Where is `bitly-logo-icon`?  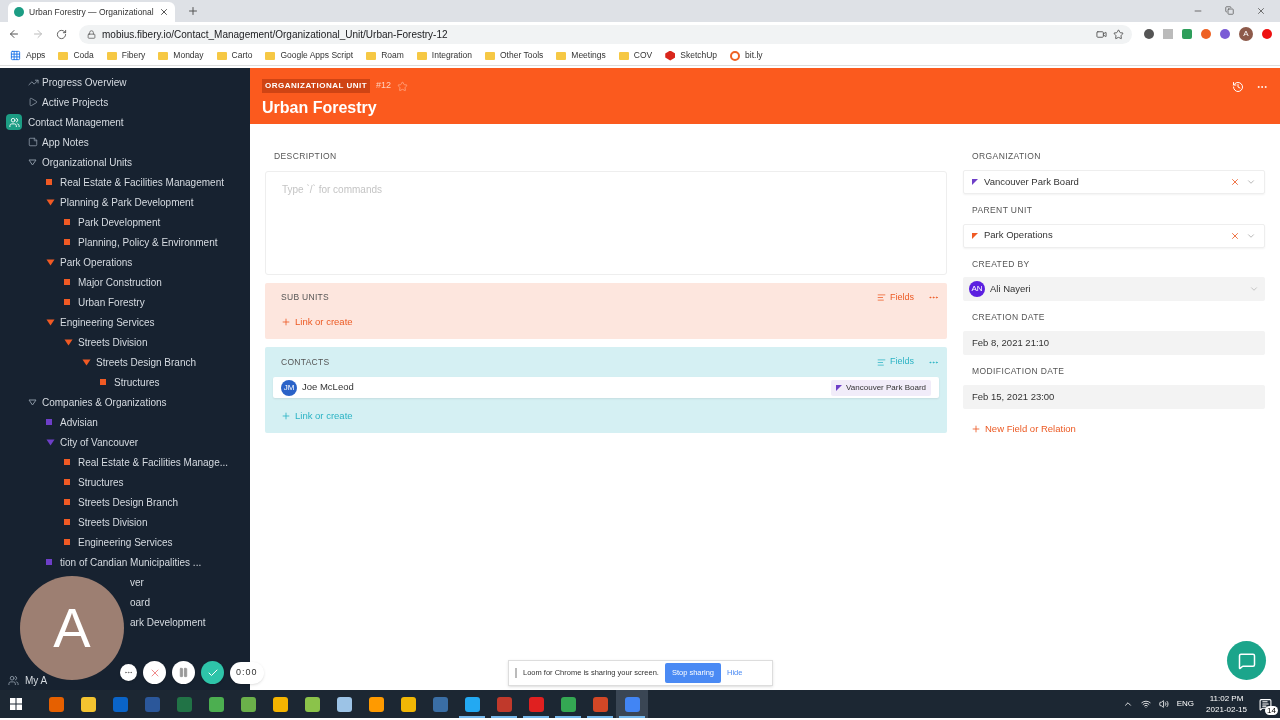 bitly-logo-icon is located at coordinates (735, 55).